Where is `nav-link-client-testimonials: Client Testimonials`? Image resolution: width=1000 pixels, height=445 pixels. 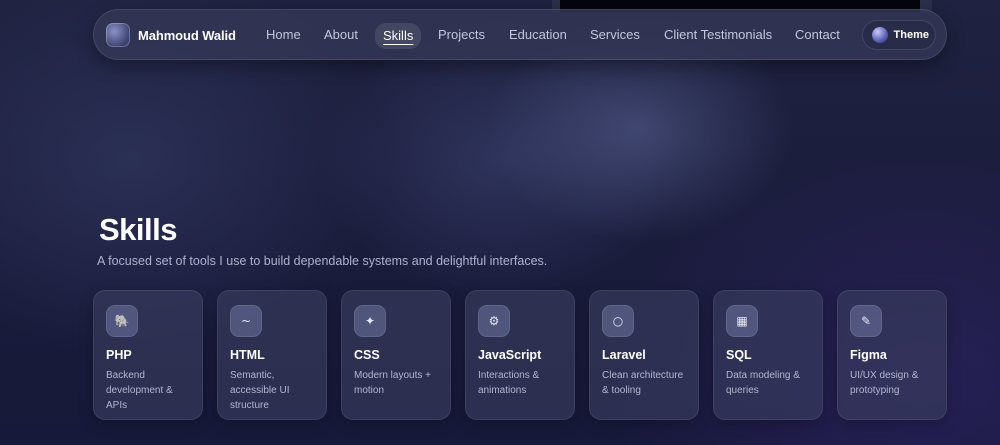
nav-link-client-testimonials: Client Testimonials is located at coordinates (718, 35).